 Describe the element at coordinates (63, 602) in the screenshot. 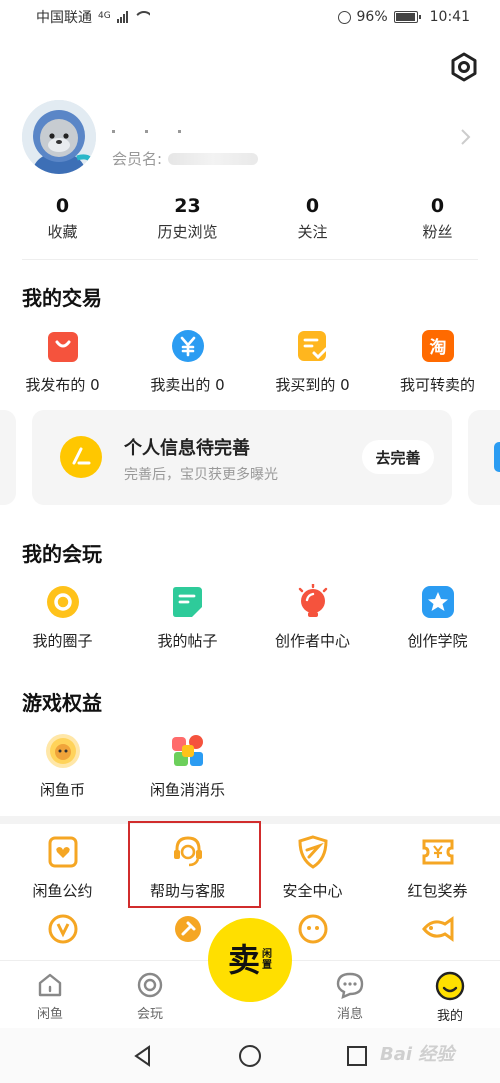

I see `circle-icon` at that location.